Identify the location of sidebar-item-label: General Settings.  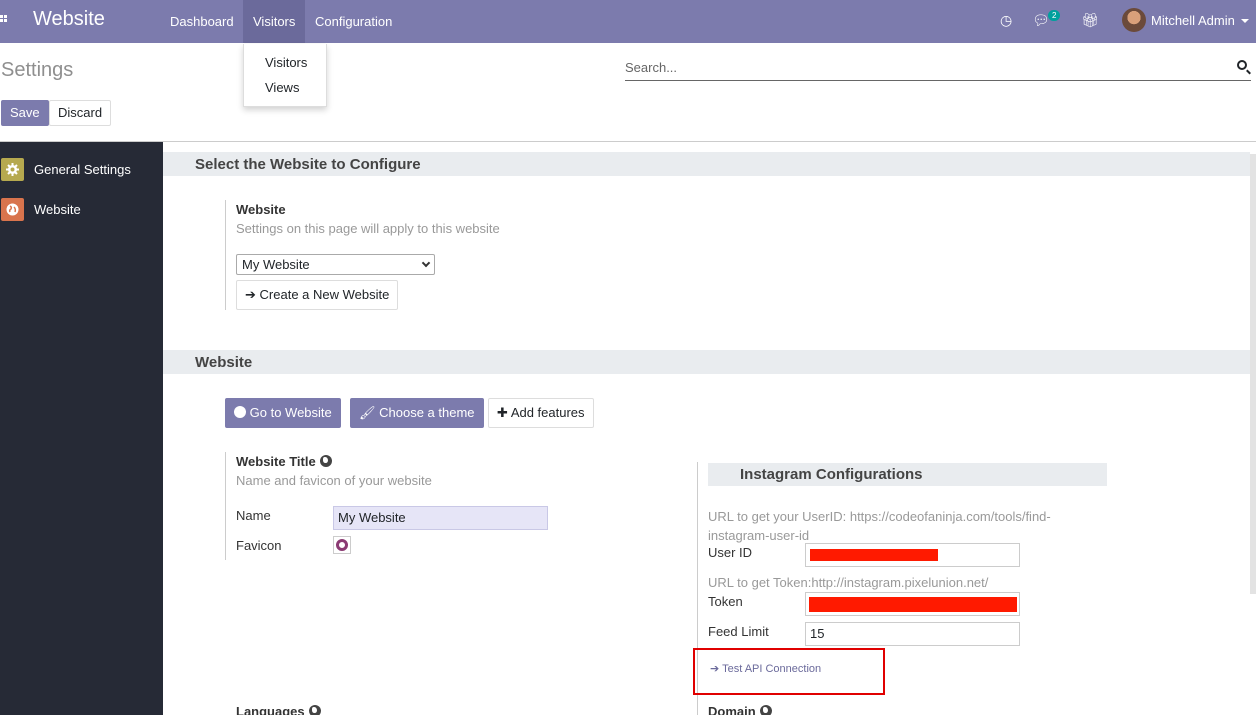
(82, 169).